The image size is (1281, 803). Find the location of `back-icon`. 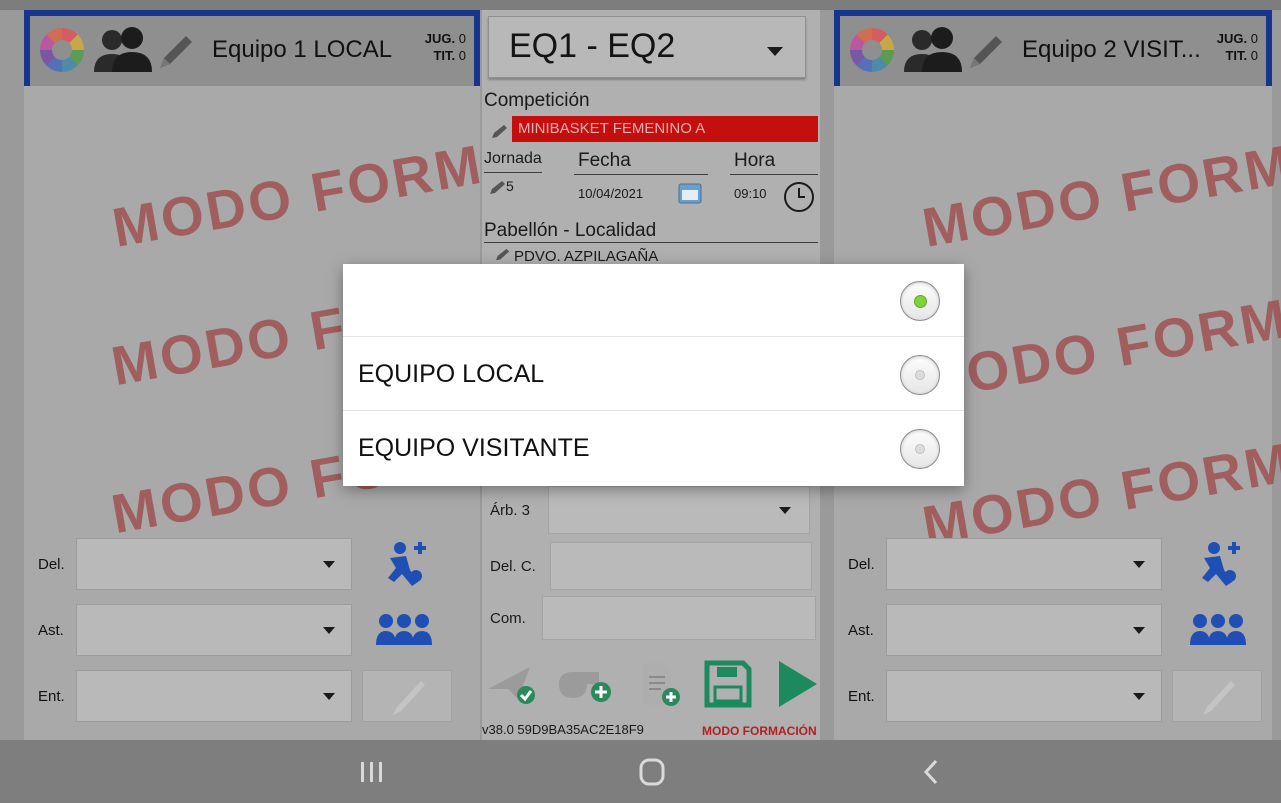

back-icon is located at coordinates (930, 772).